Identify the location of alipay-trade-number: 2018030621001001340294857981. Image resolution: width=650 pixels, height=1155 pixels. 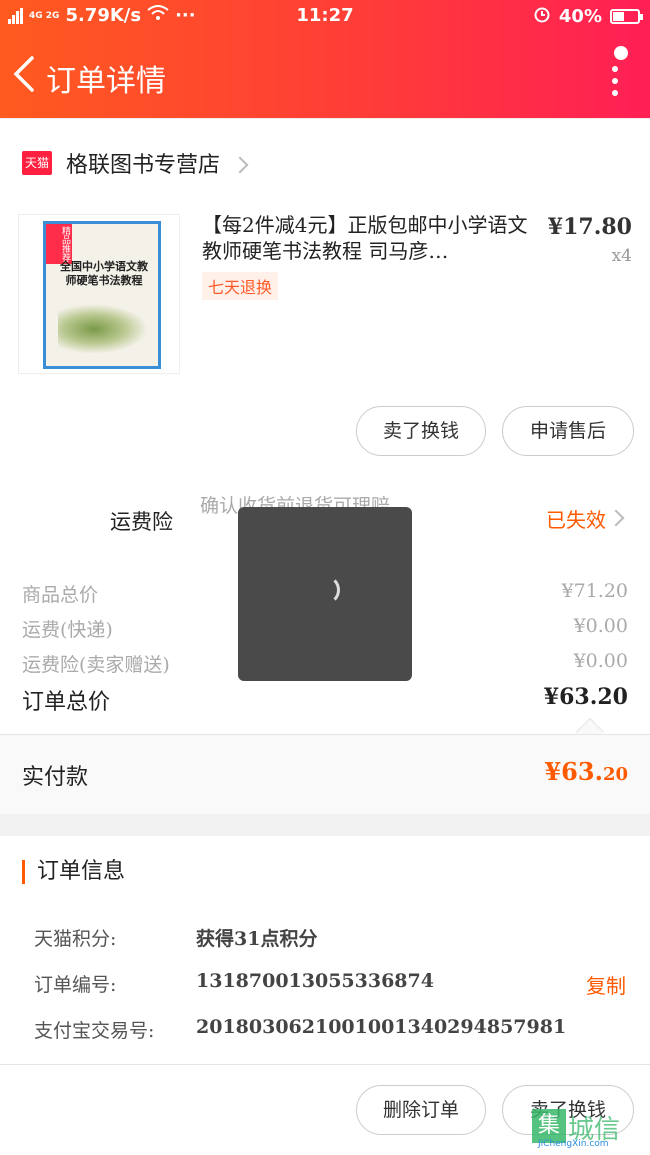
(381, 1027).